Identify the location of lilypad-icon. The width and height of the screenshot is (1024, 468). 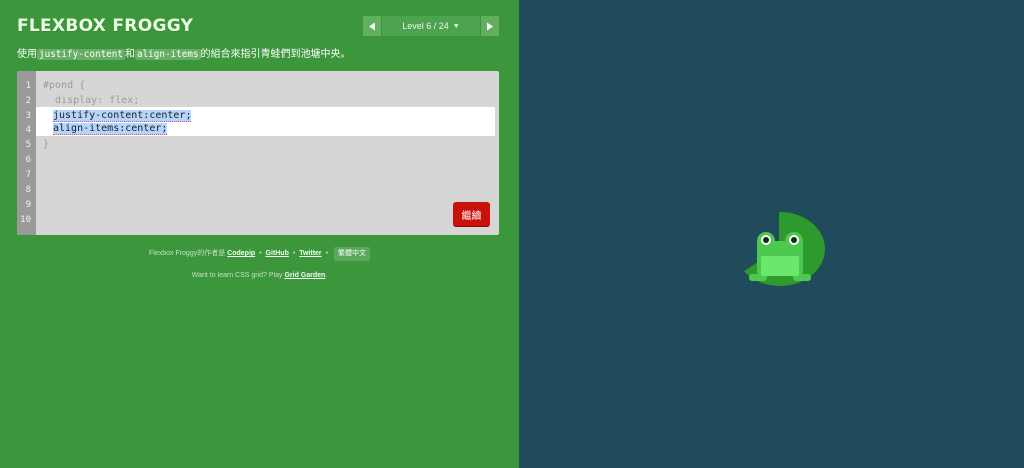
(782, 248).